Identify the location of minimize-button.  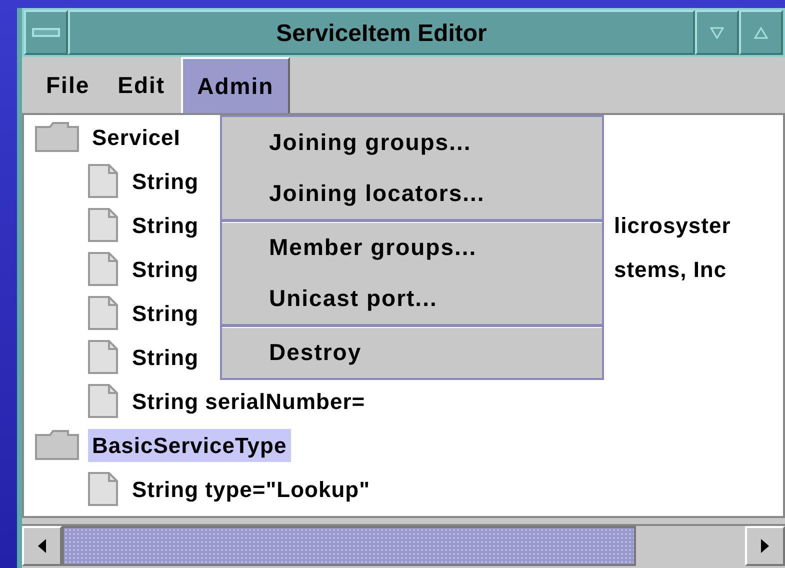
(717, 32).